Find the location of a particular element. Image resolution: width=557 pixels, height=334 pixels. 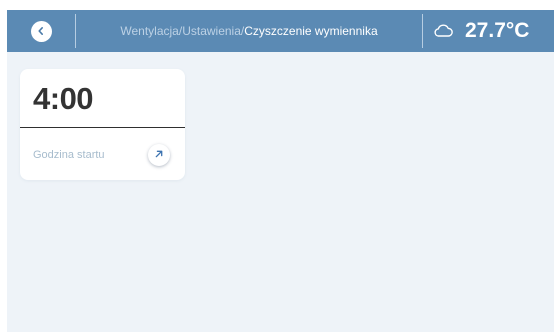

weather-widget: 27.7°C is located at coordinates (489, 31).